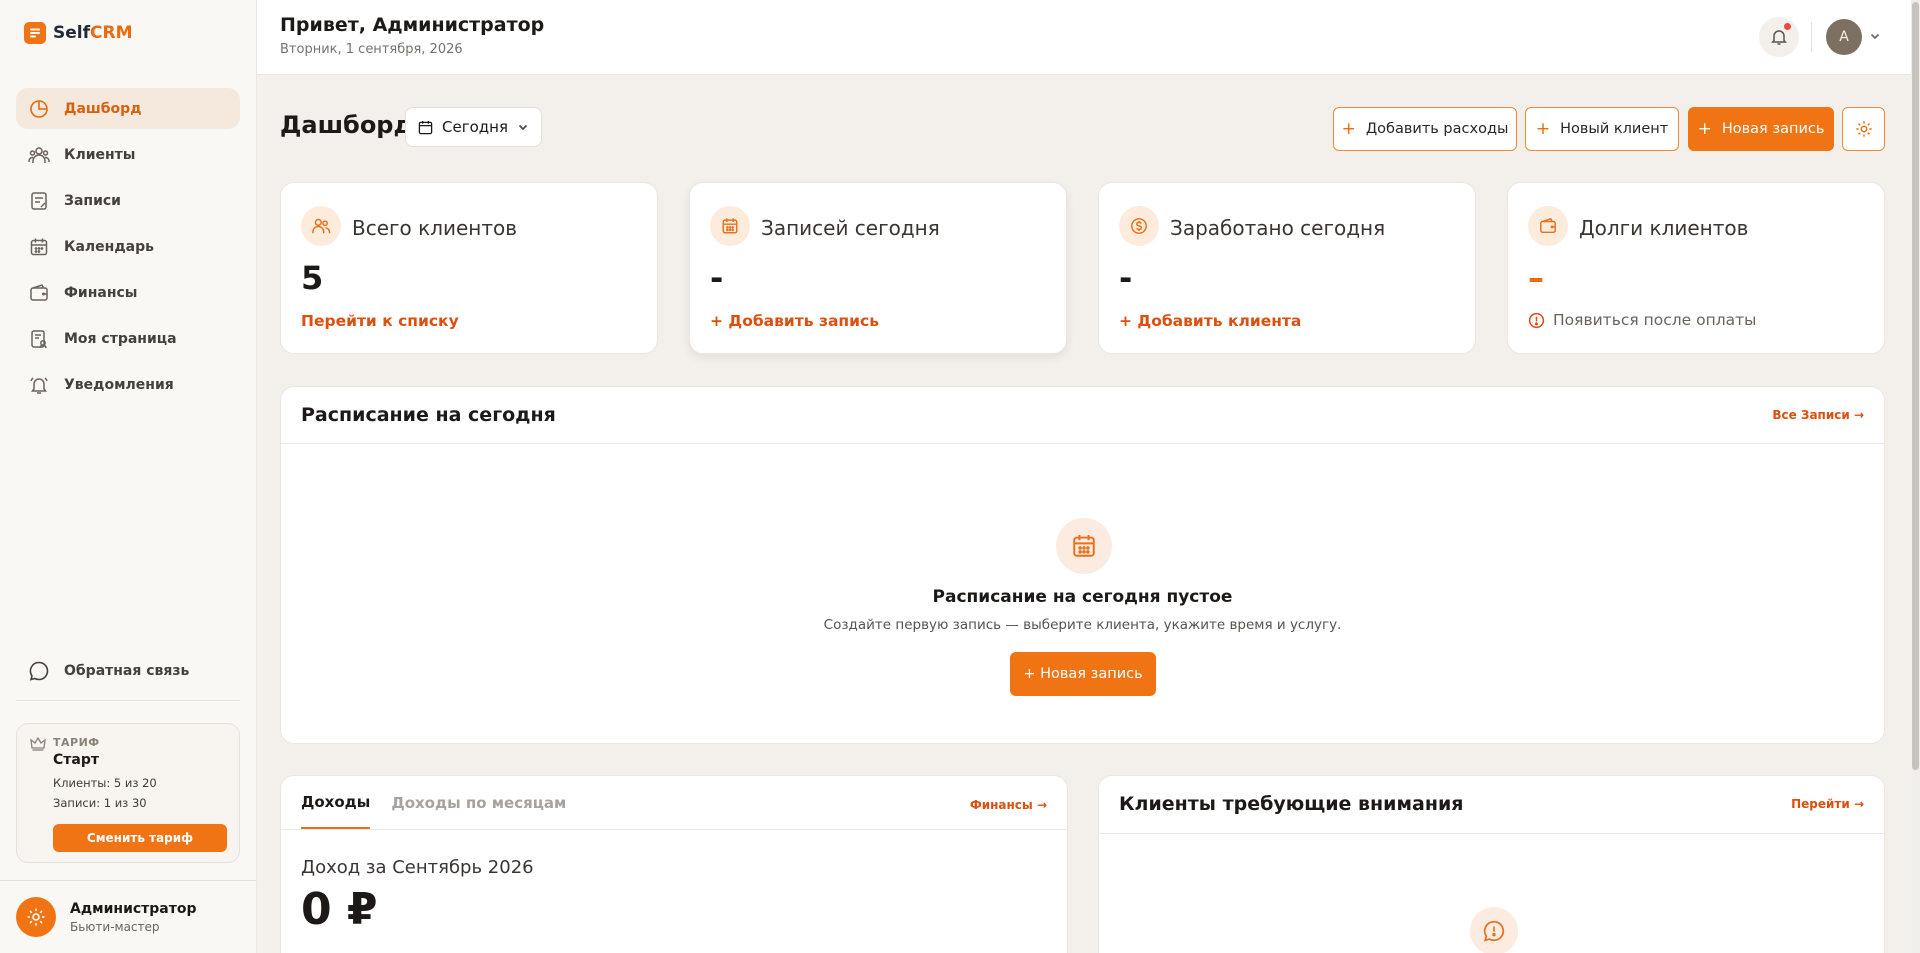 This screenshot has height=953, width=1920. Describe the element at coordinates (1536, 278) in the screenshot. I see `card-value: –` at that location.